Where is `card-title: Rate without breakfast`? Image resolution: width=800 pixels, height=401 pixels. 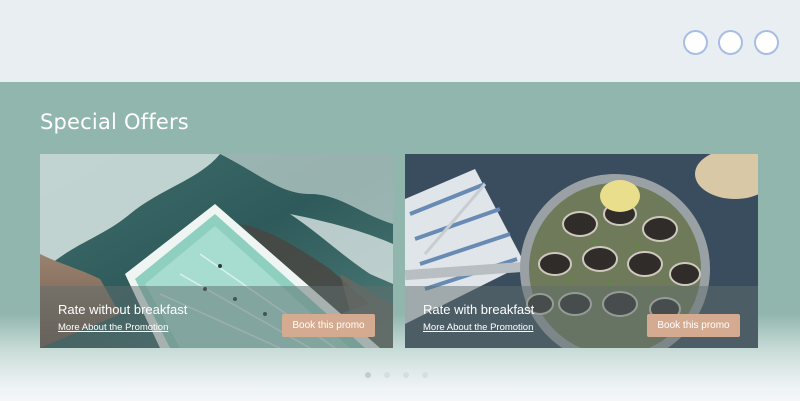
card-title: Rate without breakfast is located at coordinates (123, 309).